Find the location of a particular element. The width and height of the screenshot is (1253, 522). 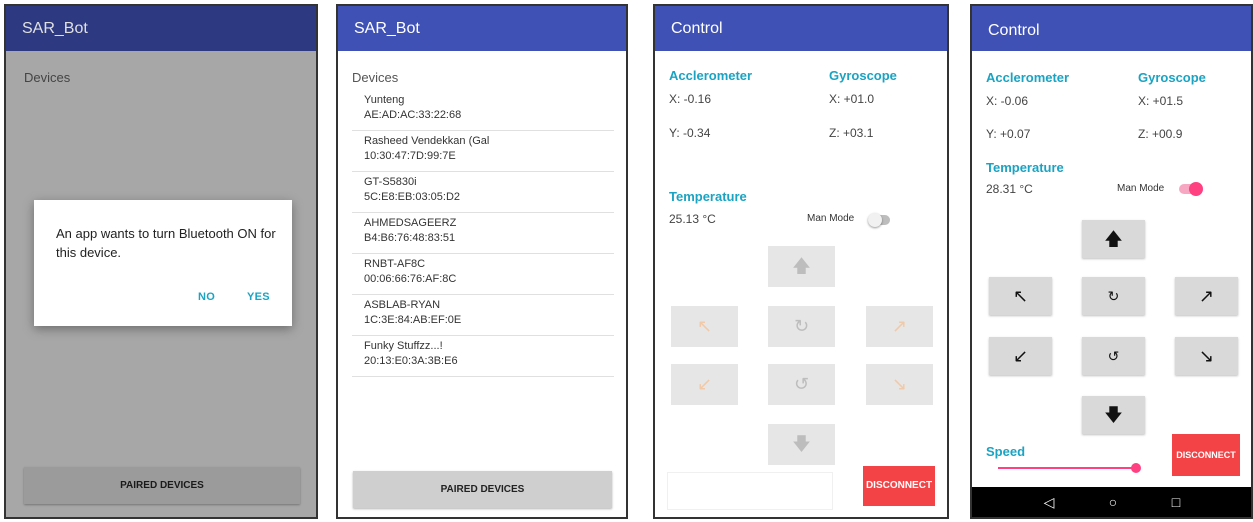

list-item: AHMEDSAGEERZ B4:B6:76:48:83:51 is located at coordinates (483, 233).